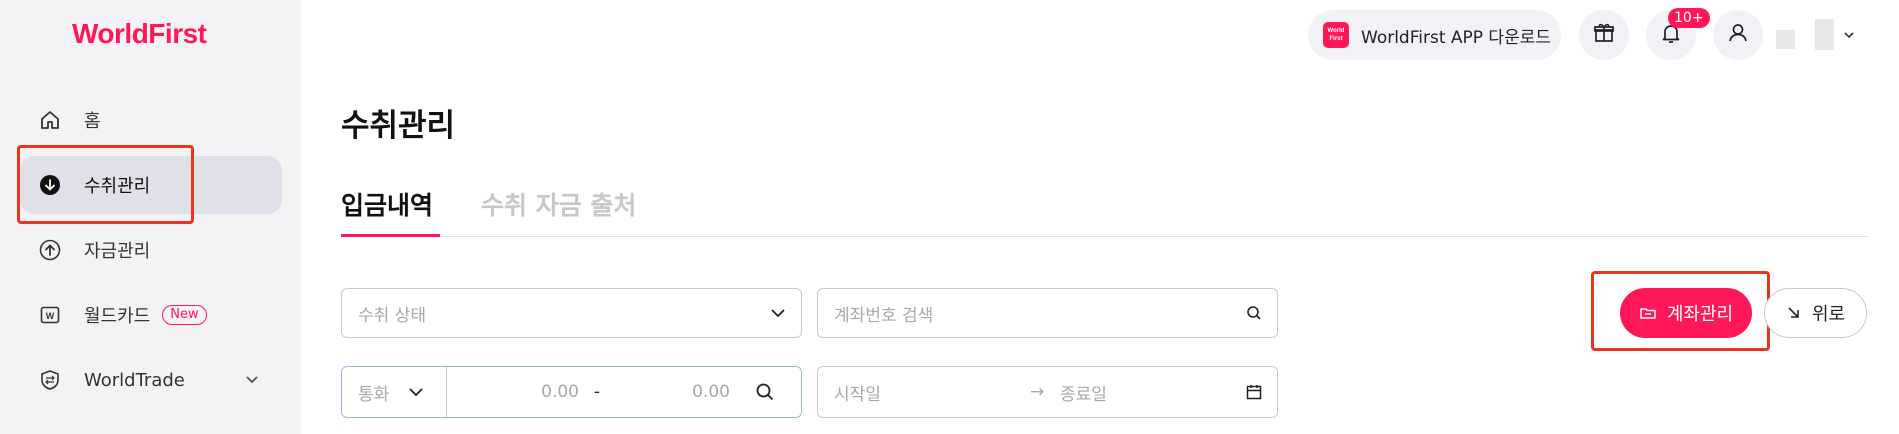  I want to click on new-badge: New, so click(184, 315).